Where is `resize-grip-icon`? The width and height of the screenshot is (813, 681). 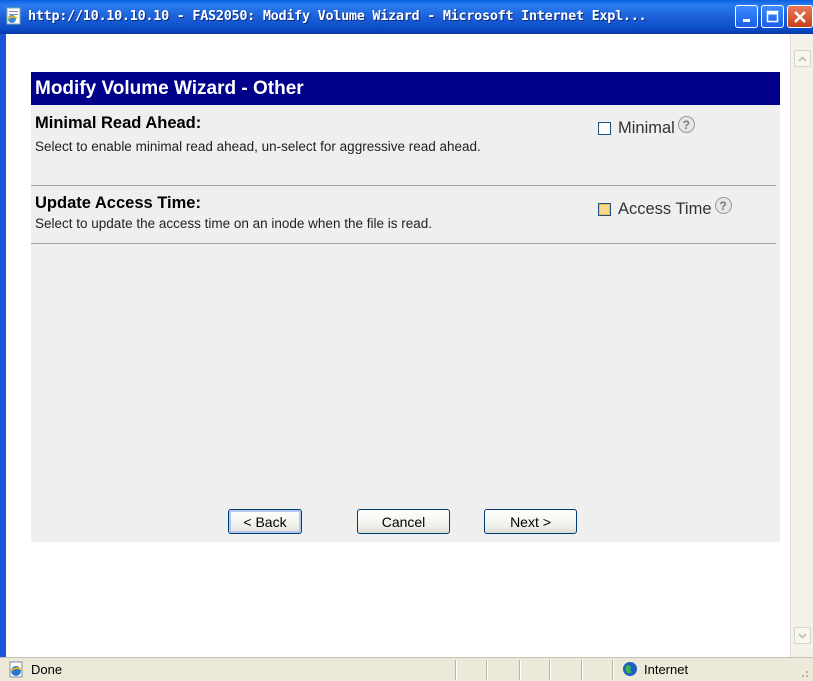
resize-grip-icon is located at coordinates (803, 672).